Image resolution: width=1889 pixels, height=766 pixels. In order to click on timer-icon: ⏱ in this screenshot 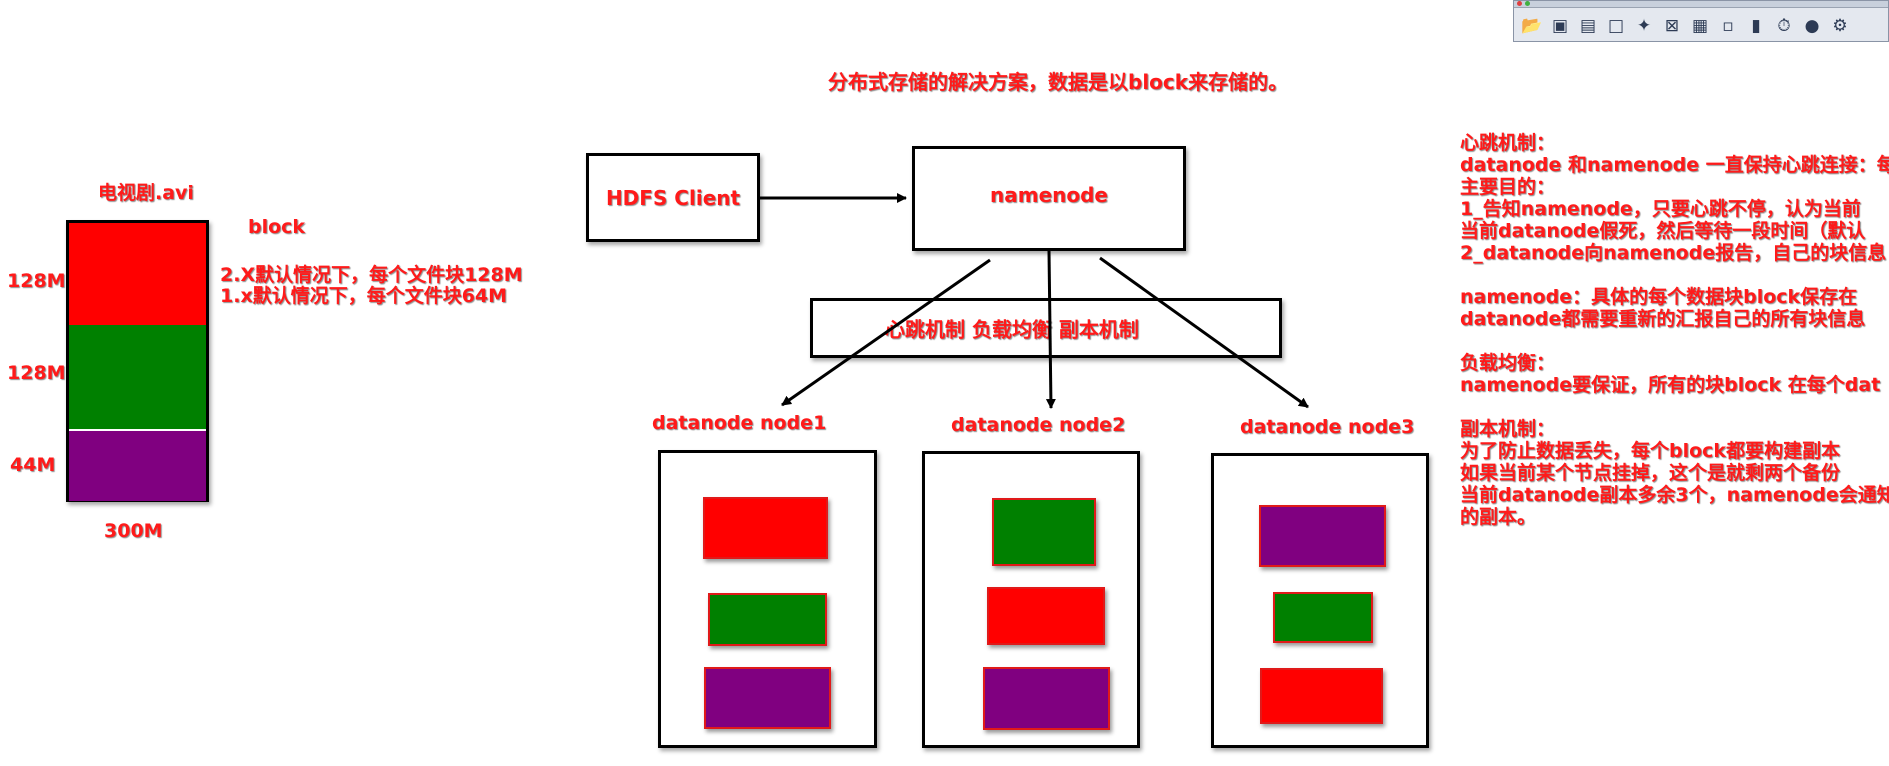, I will do `click(1784, 26)`.